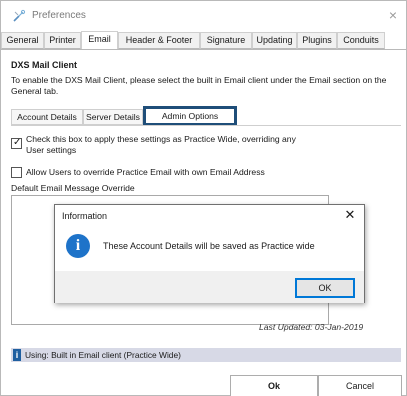 The width and height of the screenshot is (407, 396). I want to click on ok-button: Ok, so click(274, 385).